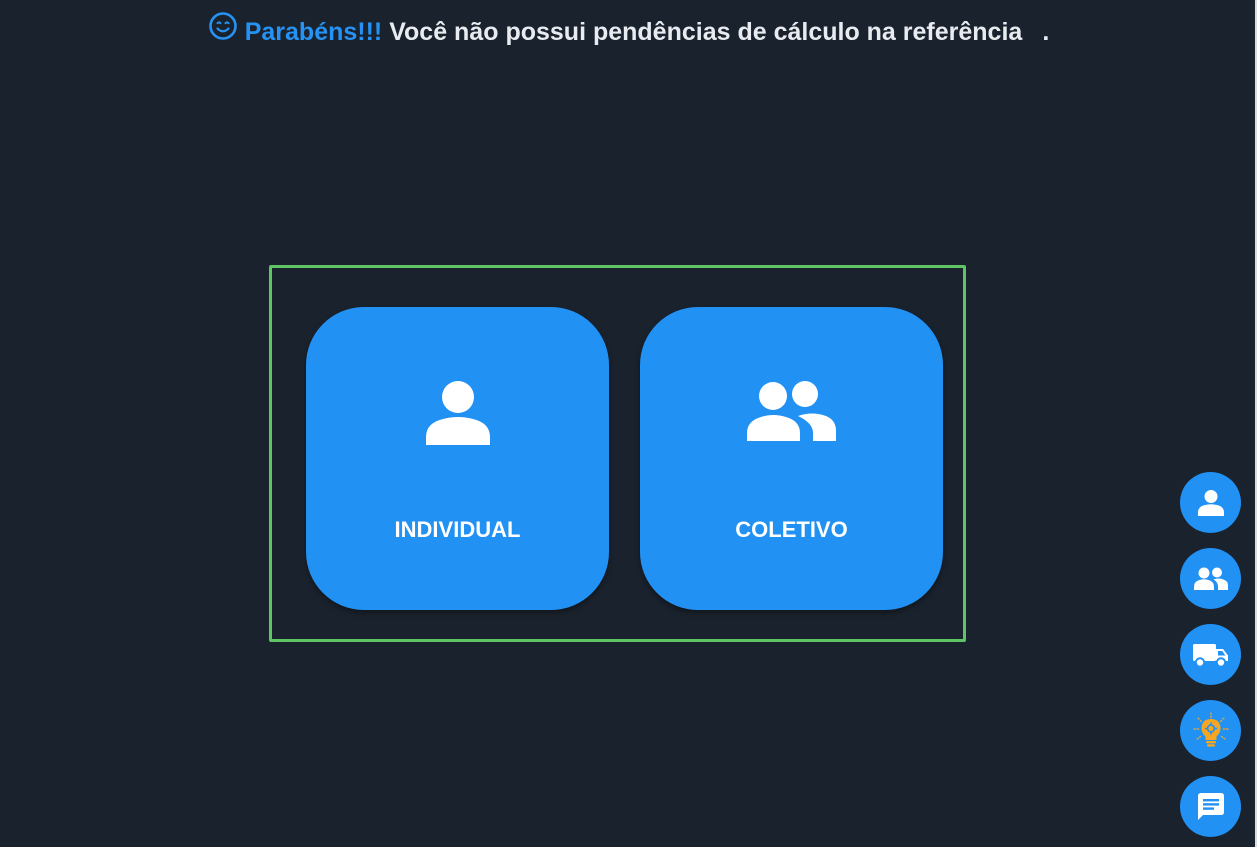 This screenshot has width=1257, height=847. Describe the element at coordinates (313, 32) in the screenshot. I see `congrats-text: Parabéns!!!` at that location.